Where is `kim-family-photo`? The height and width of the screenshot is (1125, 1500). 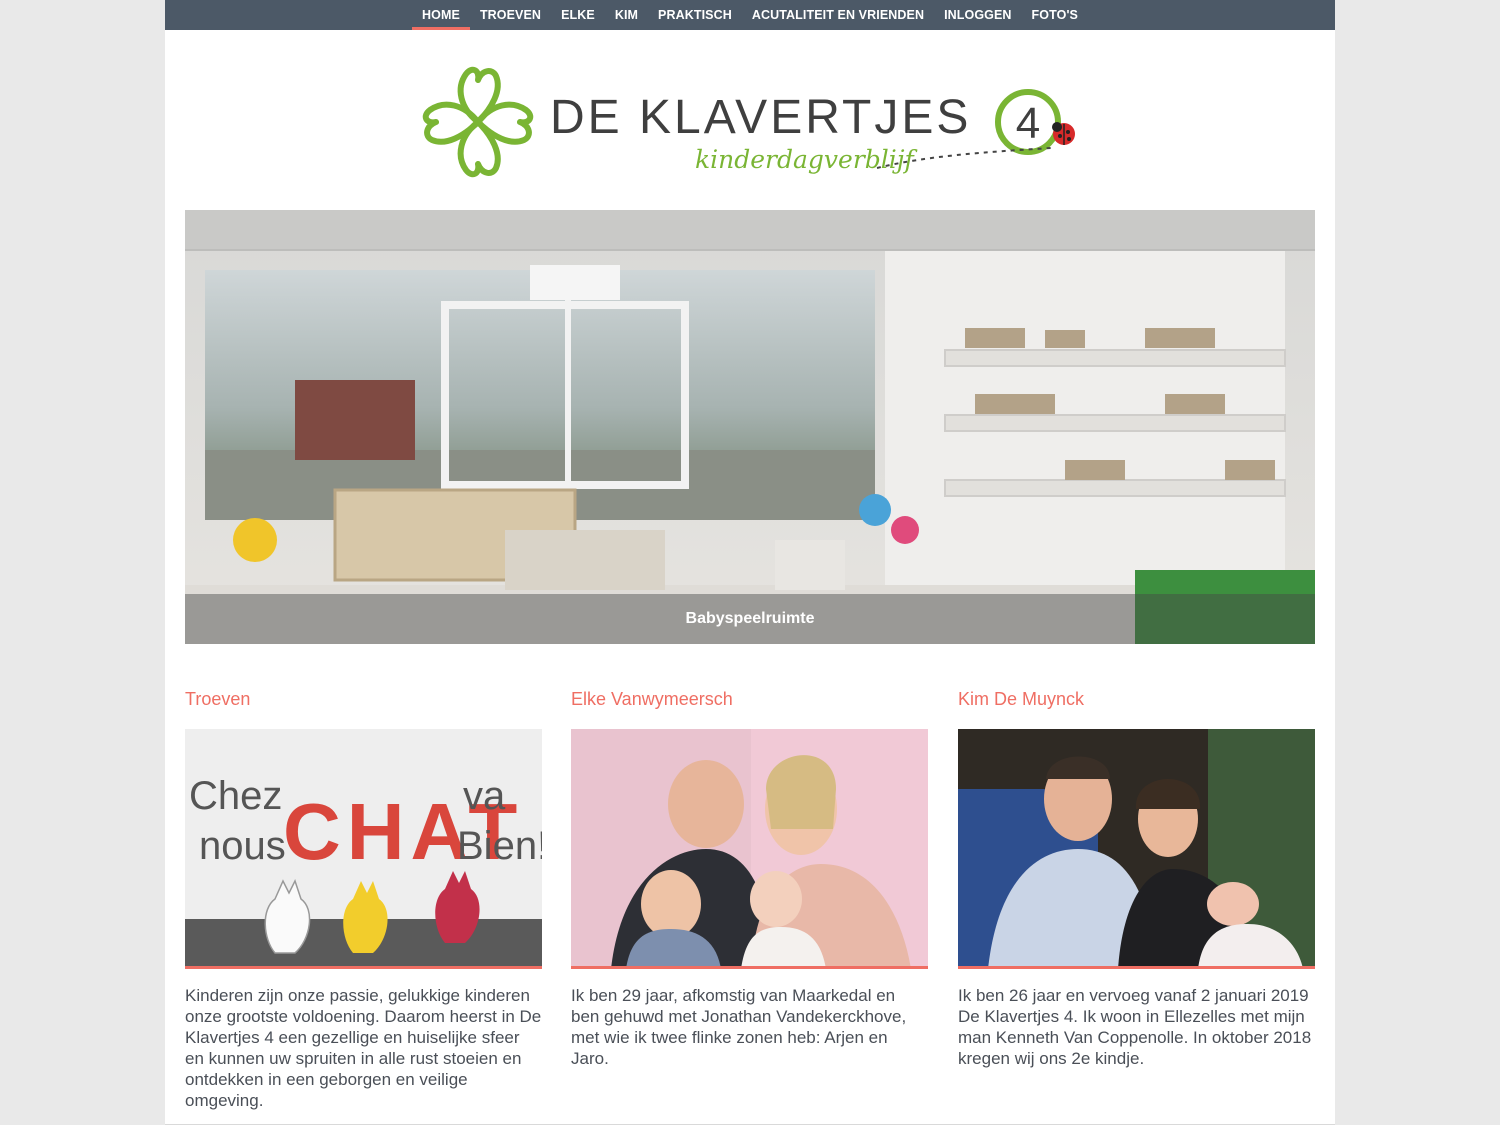 kim-family-photo is located at coordinates (1136, 847).